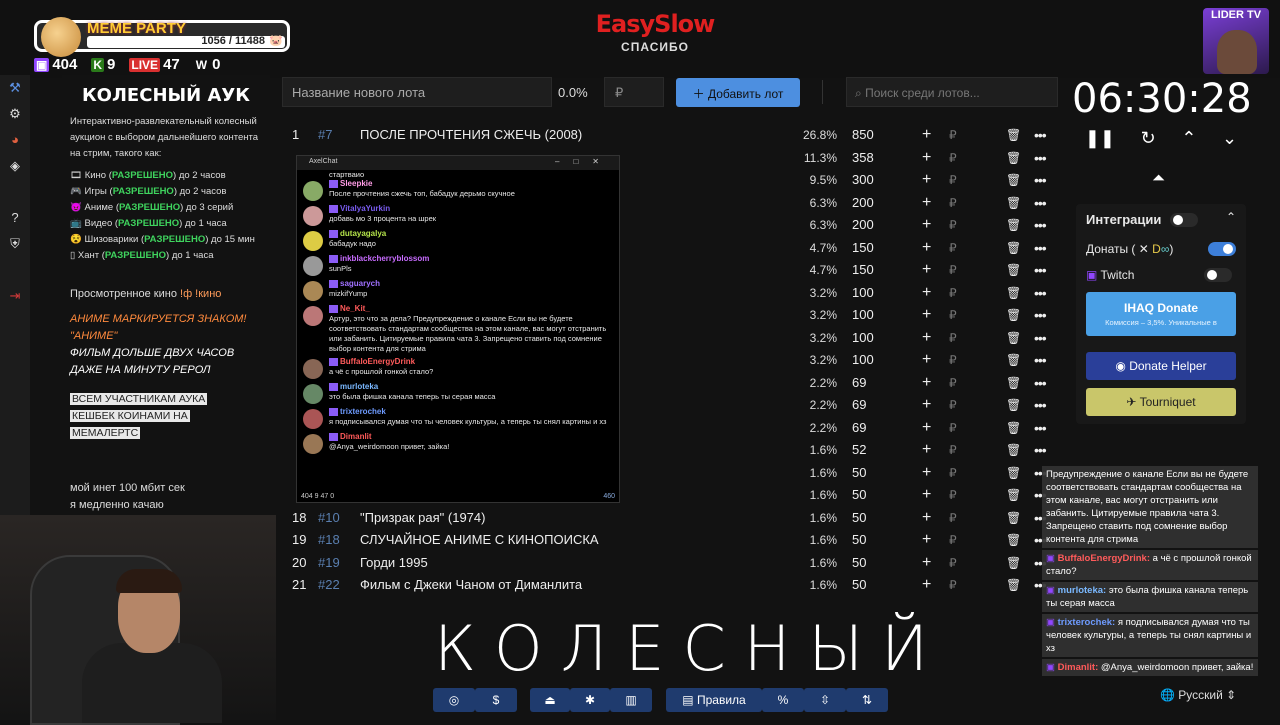 The width and height of the screenshot is (1280, 725). What do you see at coordinates (1158, 179) in the screenshot?
I see `collapse-icon: ⏶` at bounding box center [1158, 179].